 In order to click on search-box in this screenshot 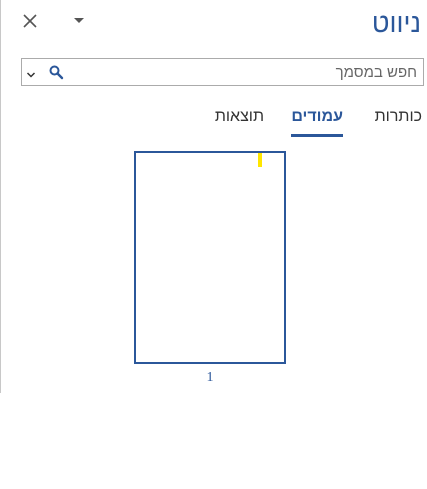, I will do `click(222, 72)`.